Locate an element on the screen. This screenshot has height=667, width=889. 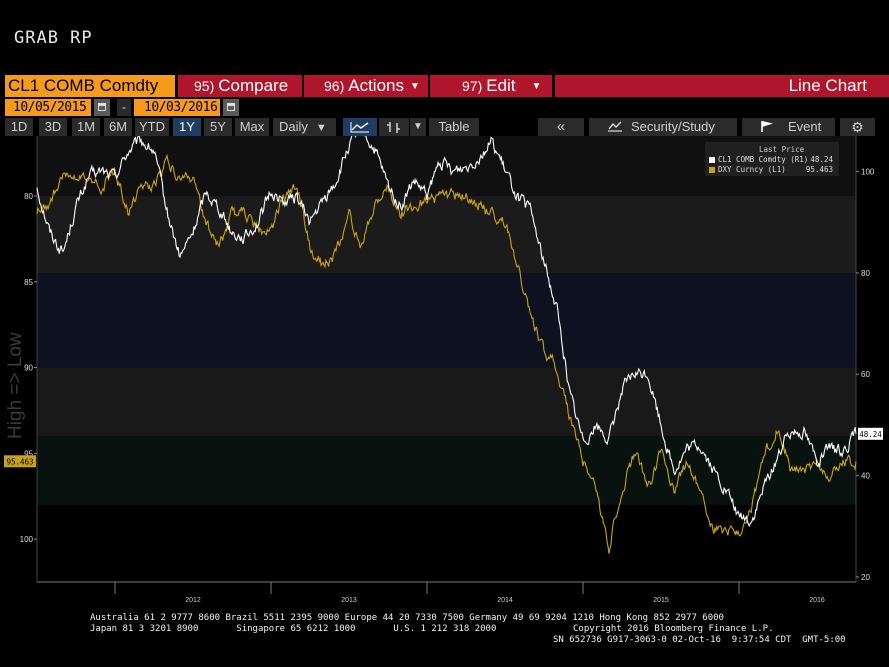
x-tick-label: 2015 is located at coordinates (661, 600).